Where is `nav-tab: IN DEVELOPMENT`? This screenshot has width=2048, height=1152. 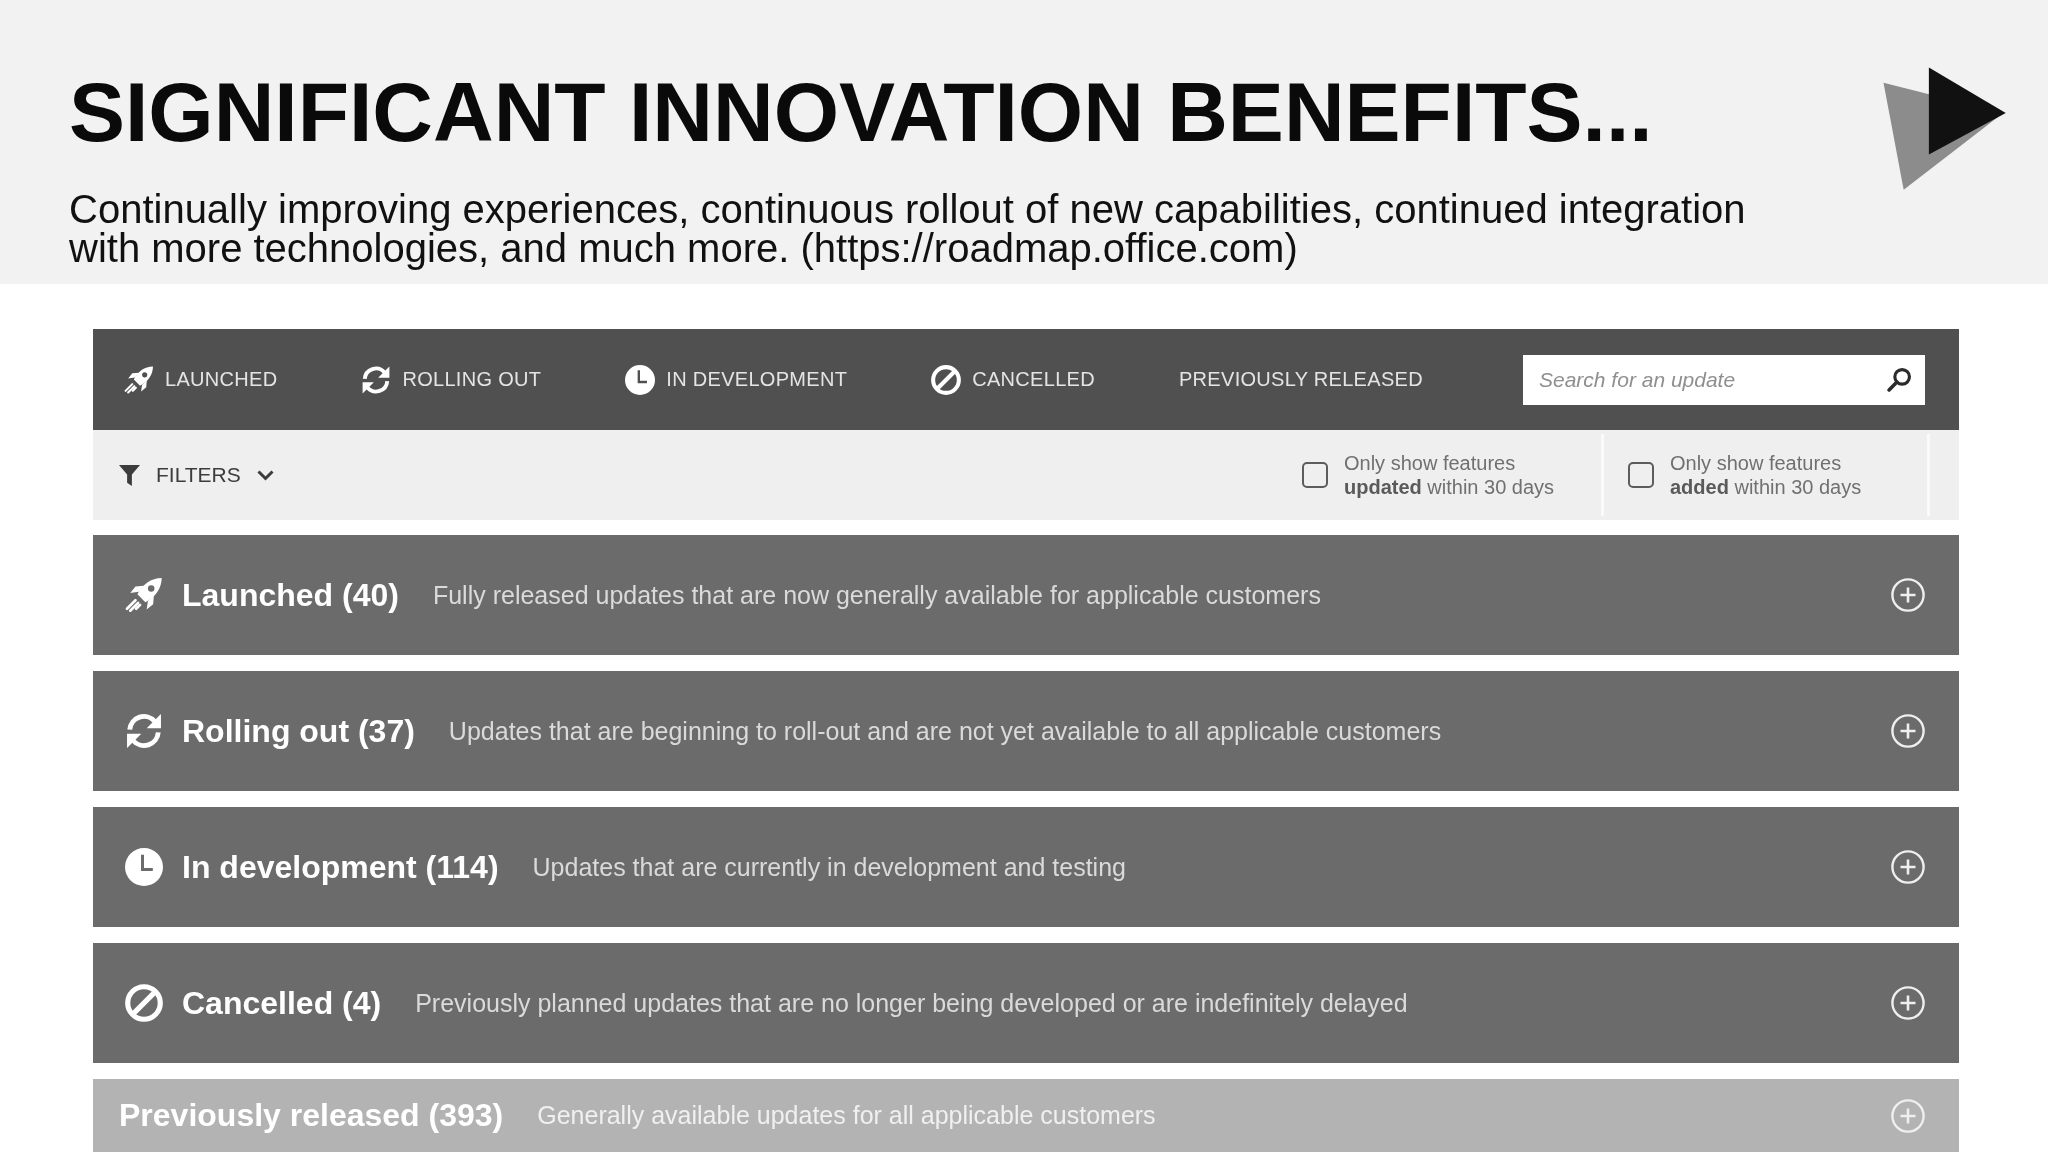
nav-tab: IN DEVELOPMENT is located at coordinates (736, 379).